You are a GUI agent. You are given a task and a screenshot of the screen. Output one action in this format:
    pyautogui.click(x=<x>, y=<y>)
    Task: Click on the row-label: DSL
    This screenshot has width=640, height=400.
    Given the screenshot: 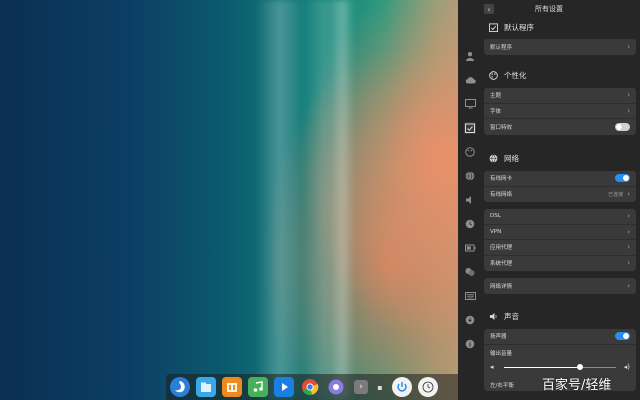 What is the action you would take?
    pyautogui.click(x=495, y=216)
    